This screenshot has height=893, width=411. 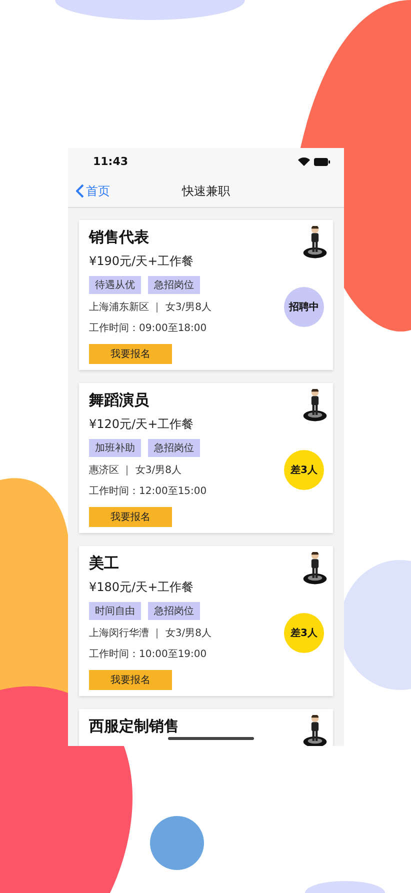 I want to click on salary-text: ¥180元/天+工作餐, so click(x=141, y=587).